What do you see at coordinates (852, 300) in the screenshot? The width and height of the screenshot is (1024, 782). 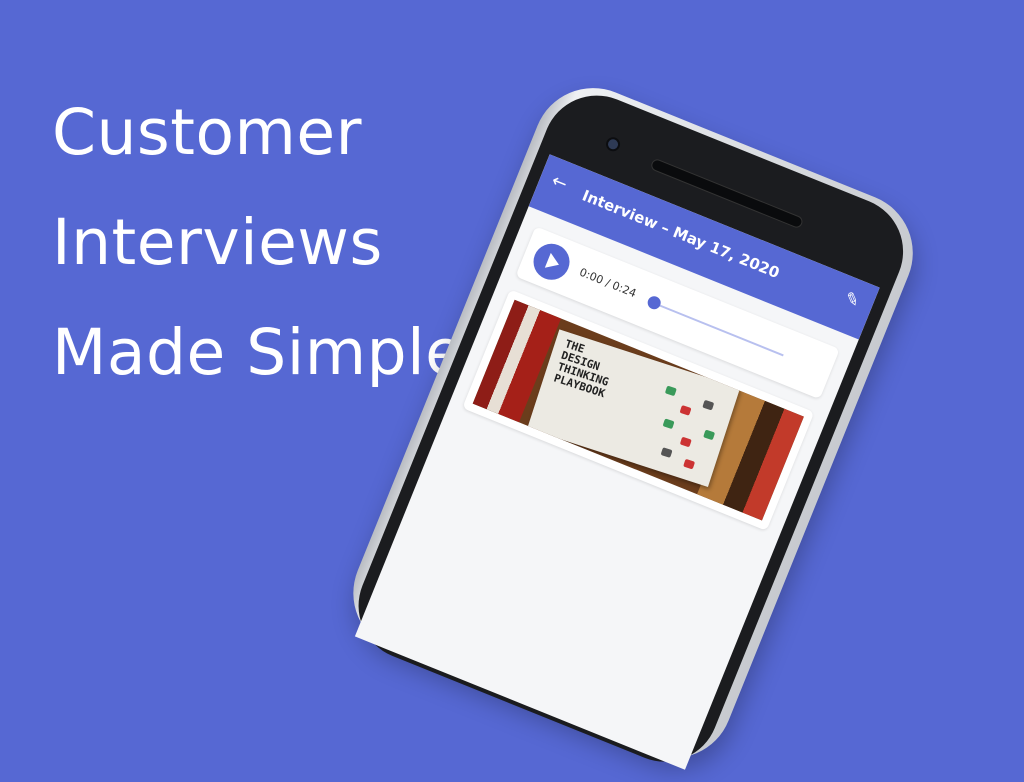 I see `pencil-icon: ✎` at bounding box center [852, 300].